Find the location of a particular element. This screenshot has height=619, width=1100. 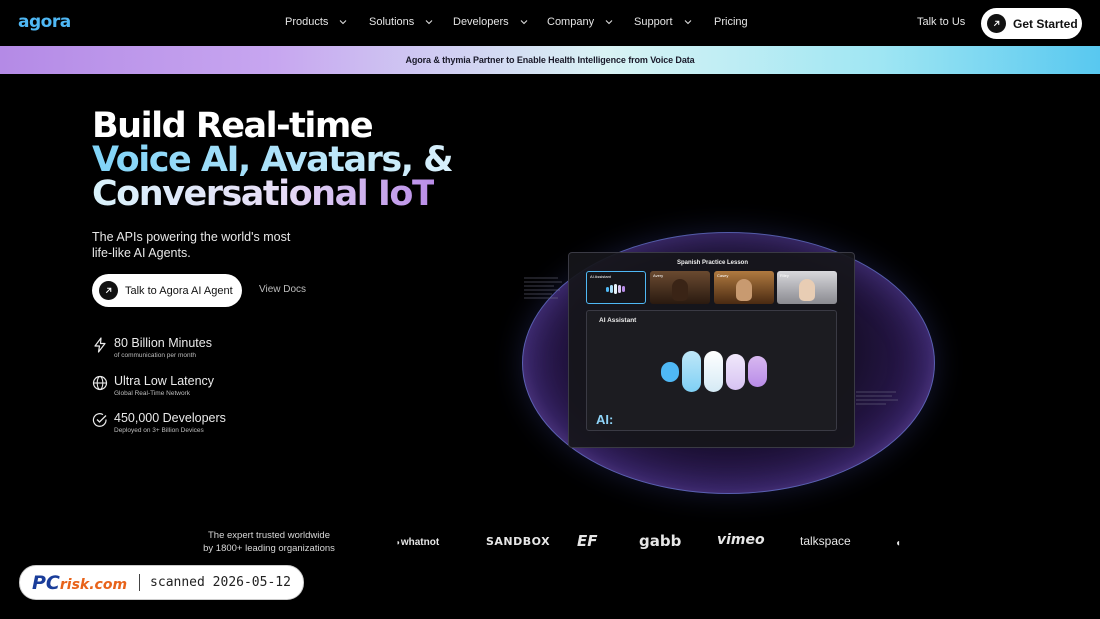

nav-developers-label: Developers is located at coordinates (481, 22).